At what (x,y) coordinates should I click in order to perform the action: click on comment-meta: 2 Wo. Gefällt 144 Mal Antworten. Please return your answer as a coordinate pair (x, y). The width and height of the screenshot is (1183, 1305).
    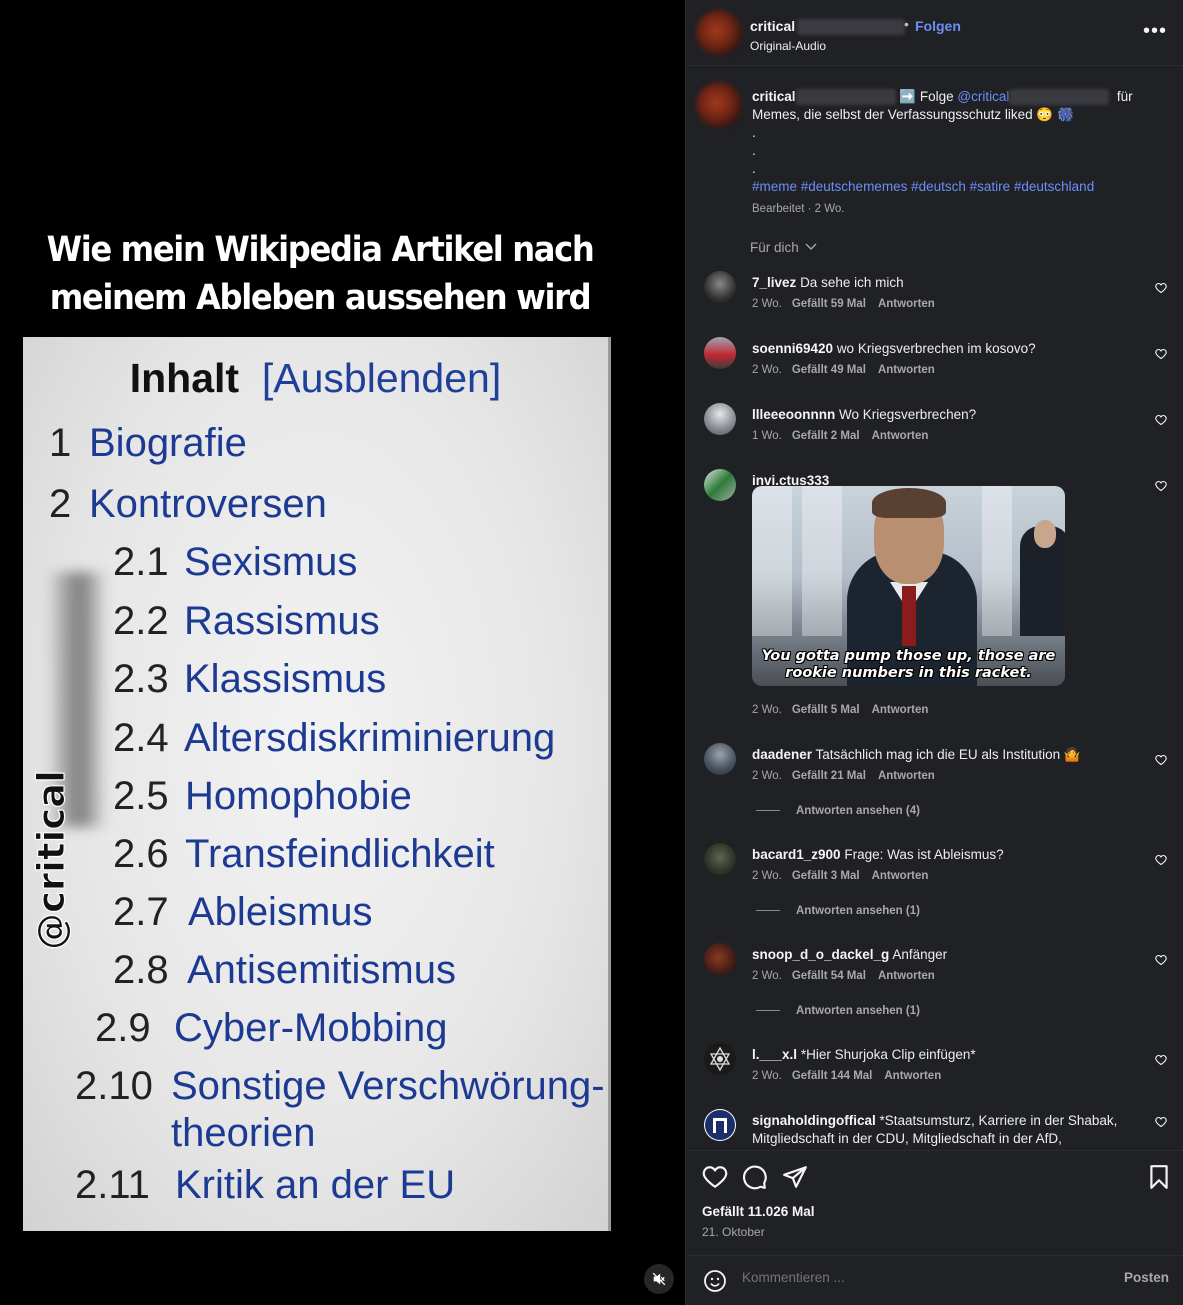
    Looking at the image, I should click on (846, 1076).